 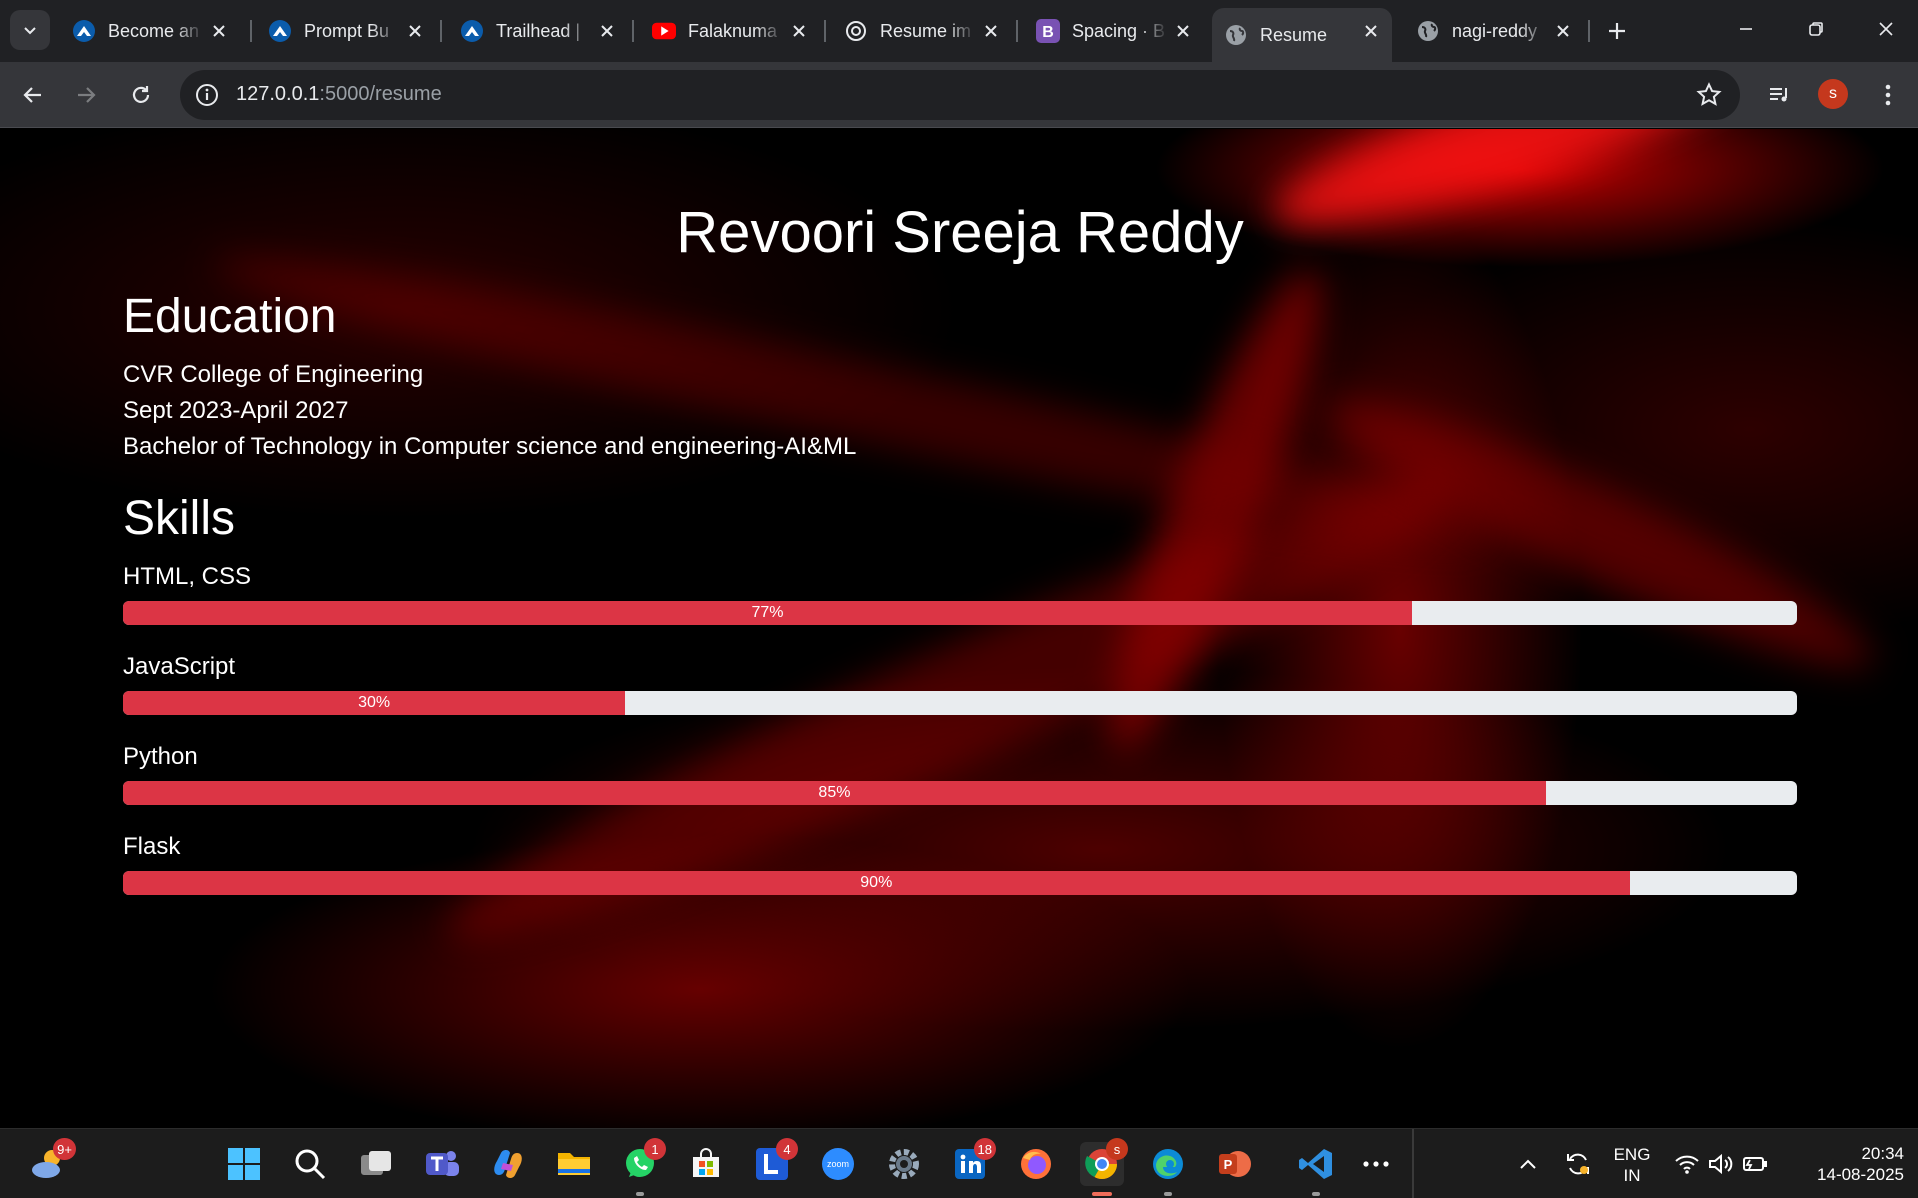 I want to click on task-view-button, so click(x=376, y=1164).